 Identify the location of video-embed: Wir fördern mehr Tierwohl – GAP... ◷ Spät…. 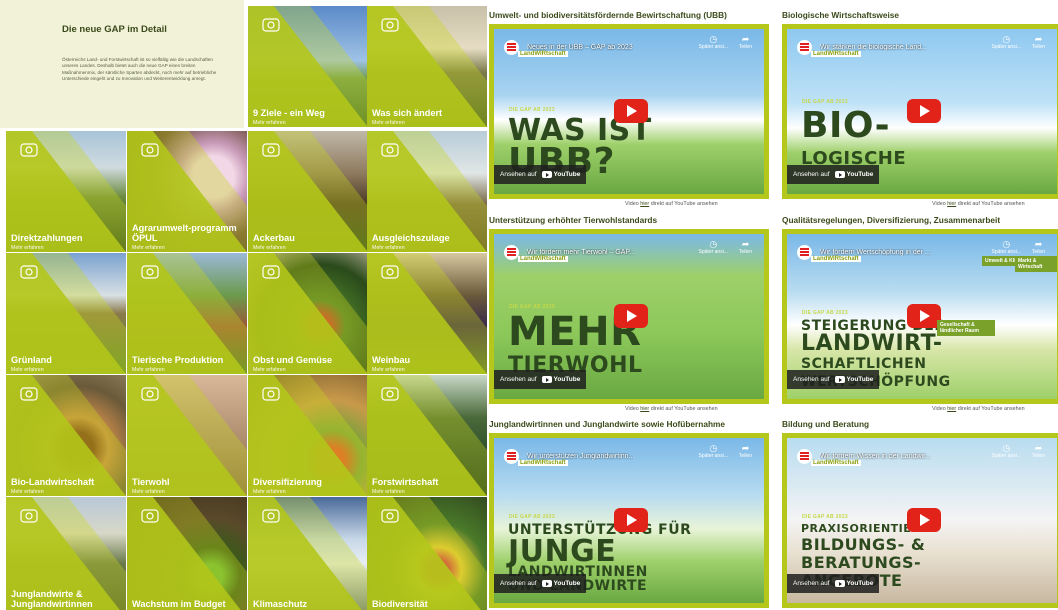
(629, 316).